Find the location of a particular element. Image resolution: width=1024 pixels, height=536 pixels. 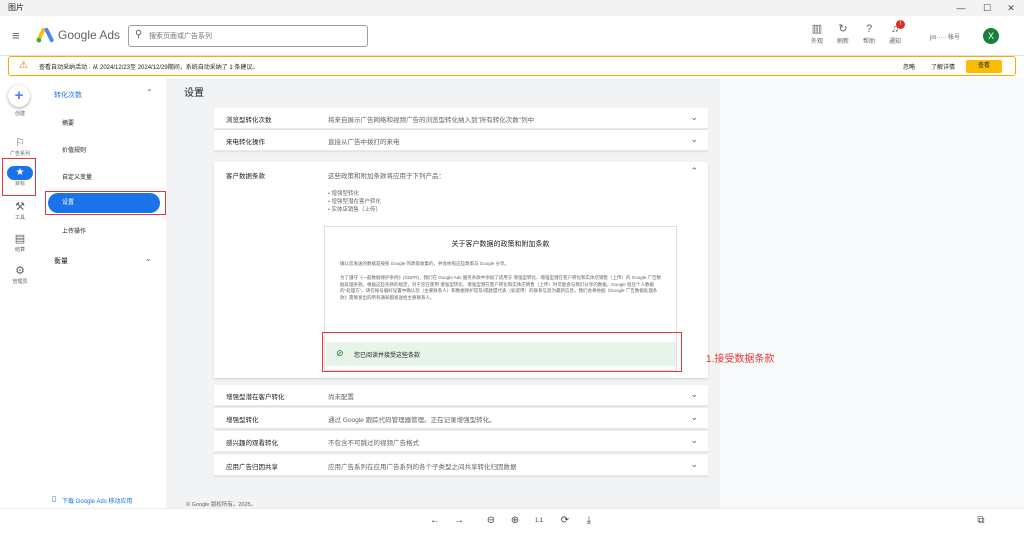

setting-row-call-conversions: 来电转化操作 直接从广告中拨打的来电 ⌄ is located at coordinates (461, 140).